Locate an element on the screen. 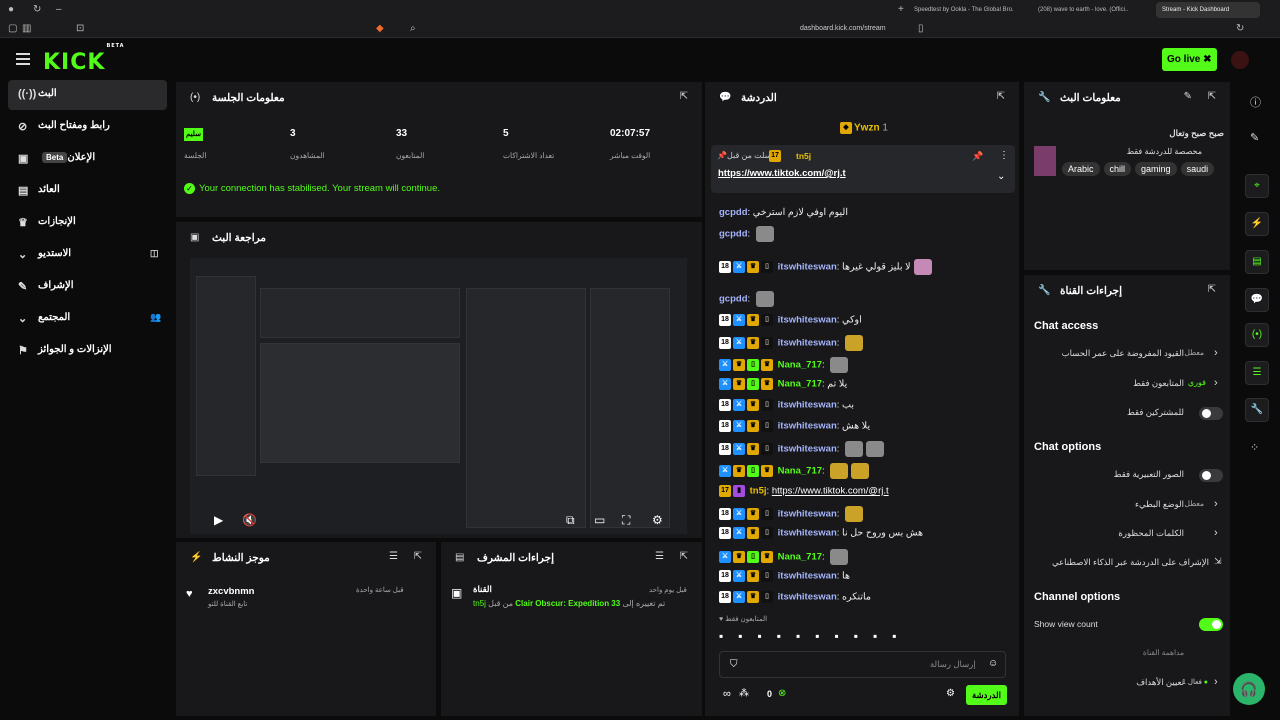  user-avatar is located at coordinates (1240, 60).